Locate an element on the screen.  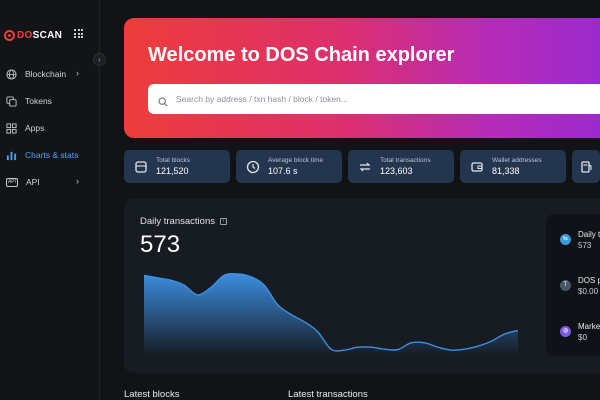
sidebar-item-blockchain: Blockchain › is located at coordinates (50, 74).